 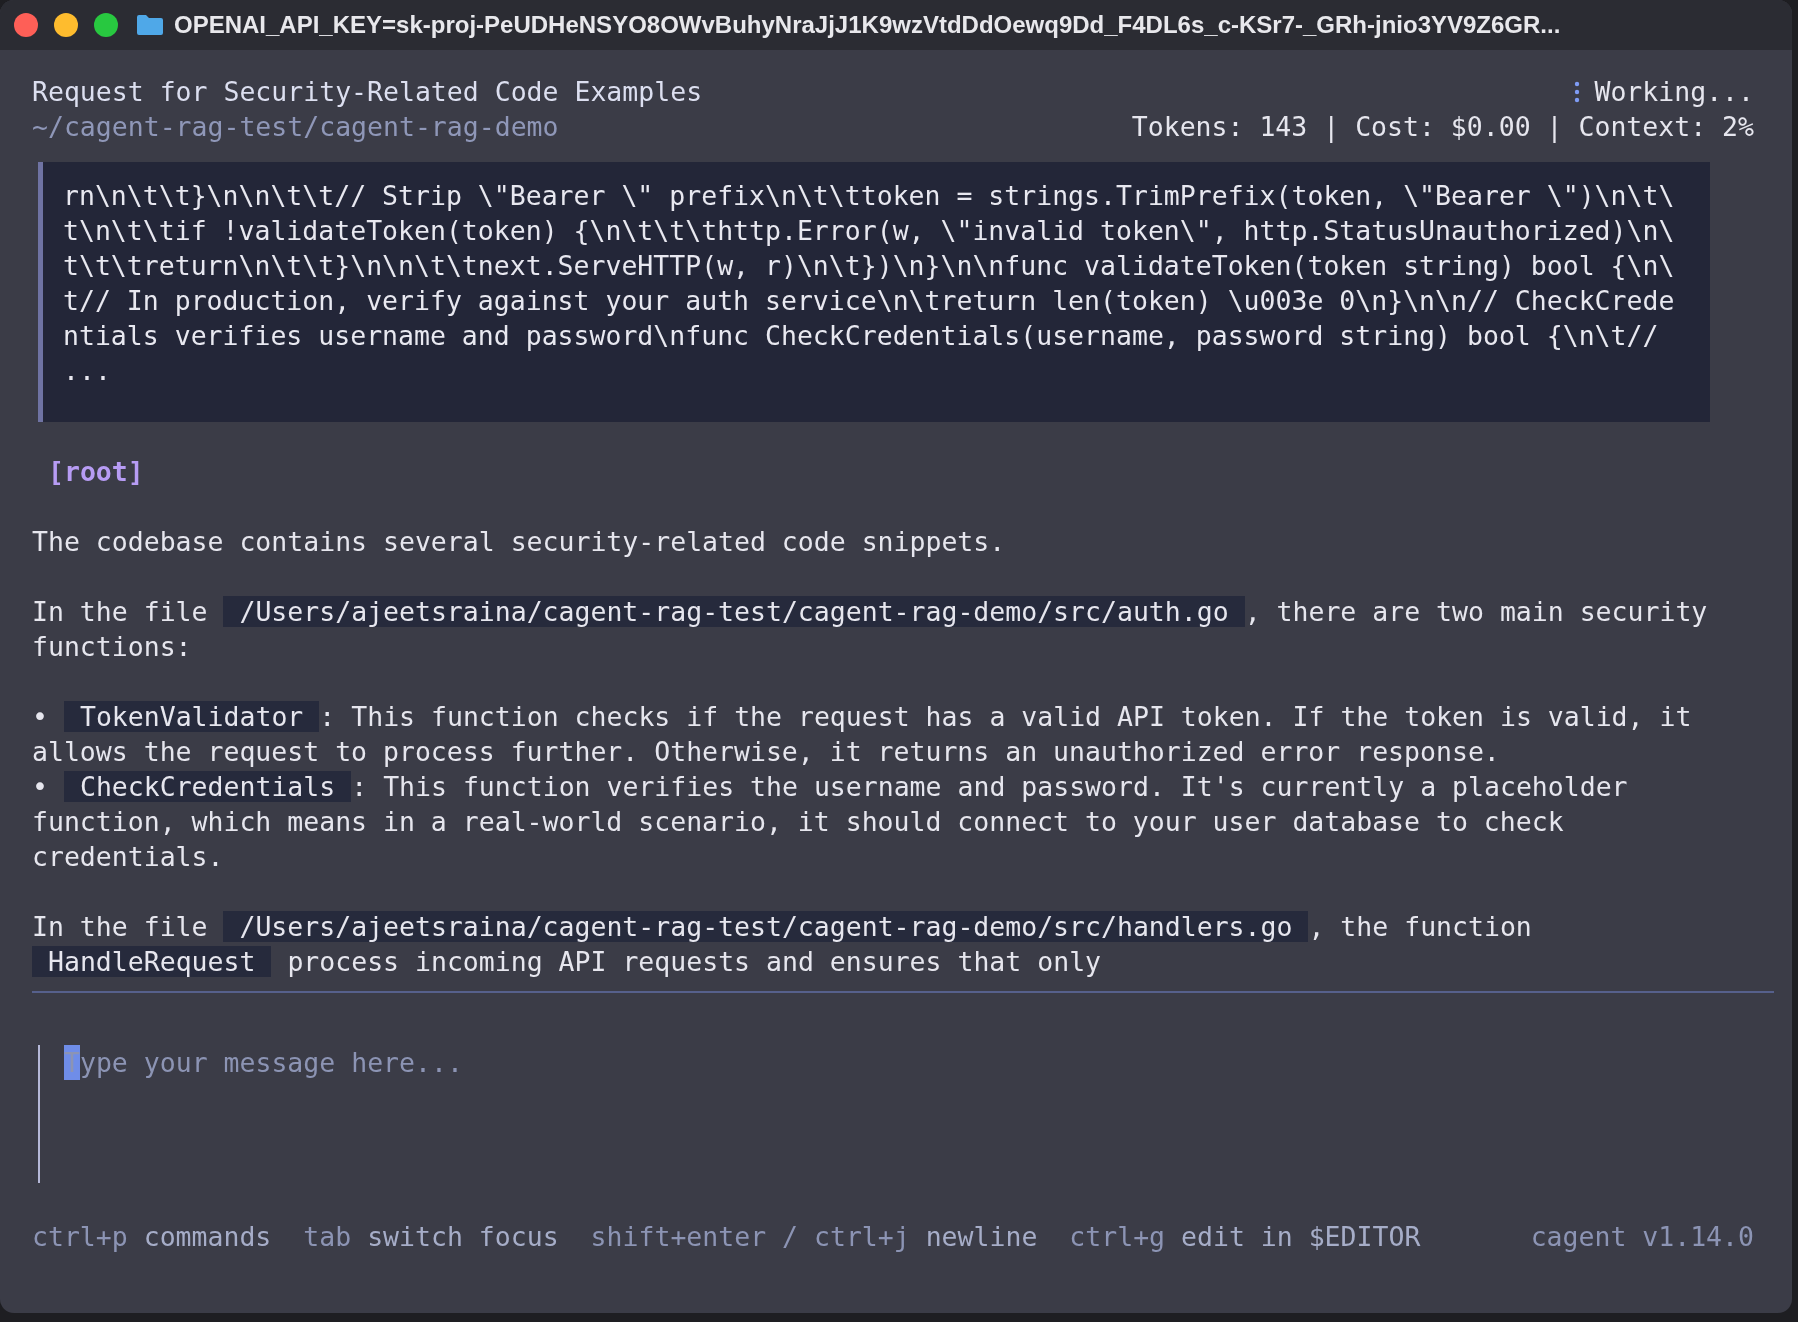 What do you see at coordinates (1245, 1236) in the screenshot?
I see `shortcut-hint: ctrl+g edit in $EDITOR` at bounding box center [1245, 1236].